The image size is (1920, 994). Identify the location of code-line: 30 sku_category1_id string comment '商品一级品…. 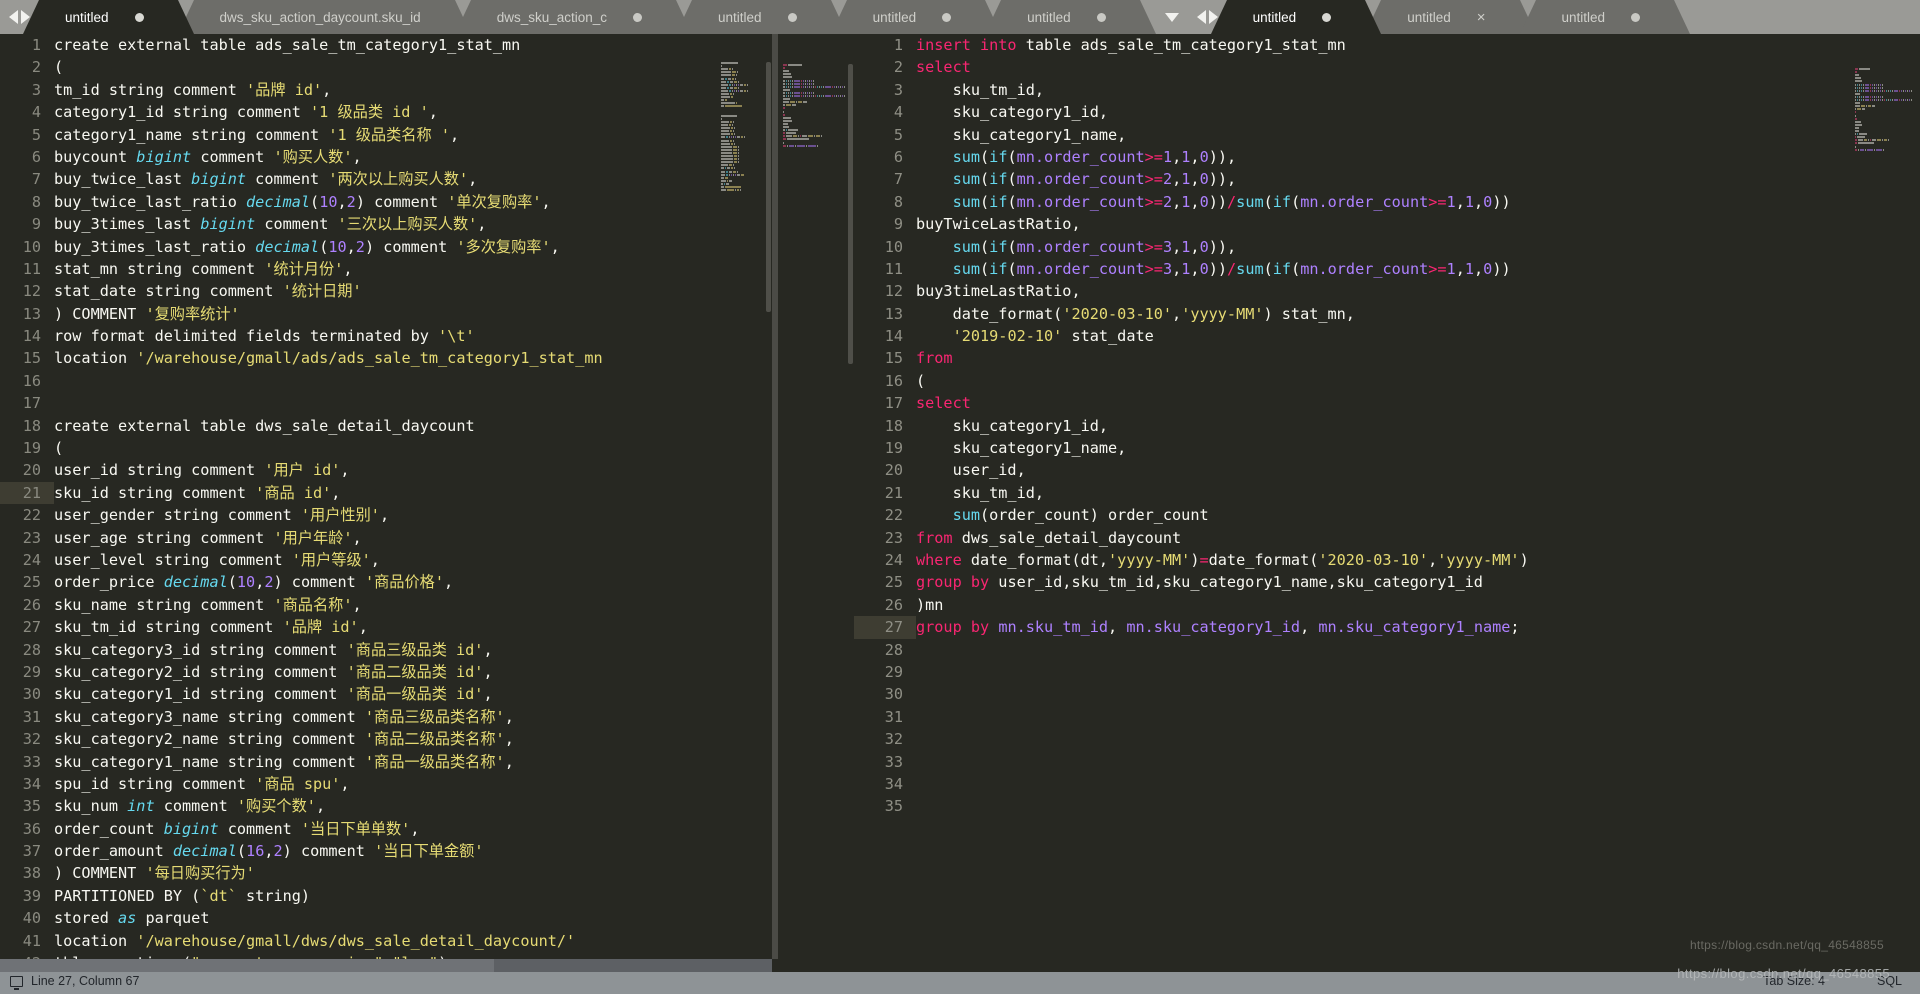
(386, 694).